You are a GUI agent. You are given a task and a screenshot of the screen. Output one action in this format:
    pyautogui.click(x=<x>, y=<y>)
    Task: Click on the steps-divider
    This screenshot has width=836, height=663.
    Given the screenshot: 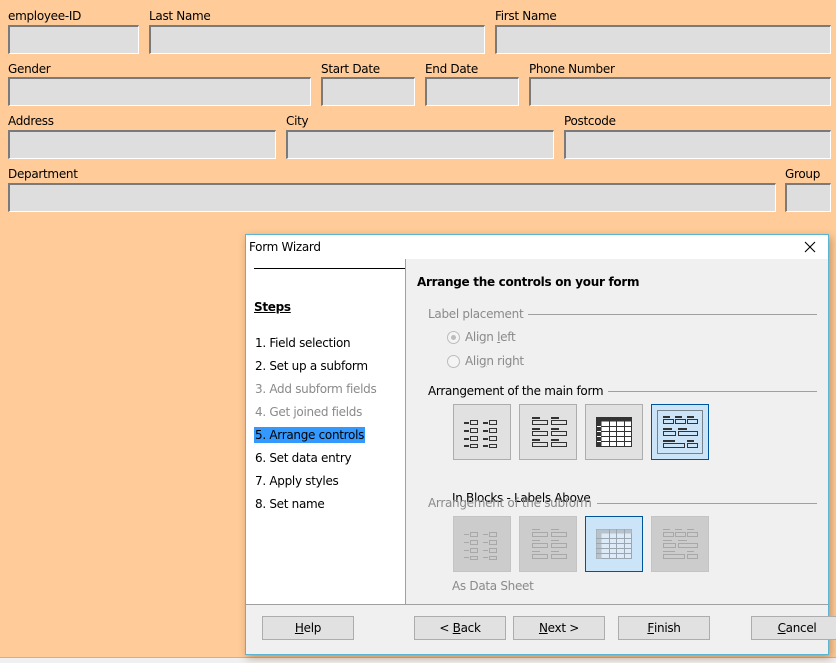 What is the action you would take?
    pyautogui.click(x=329, y=268)
    